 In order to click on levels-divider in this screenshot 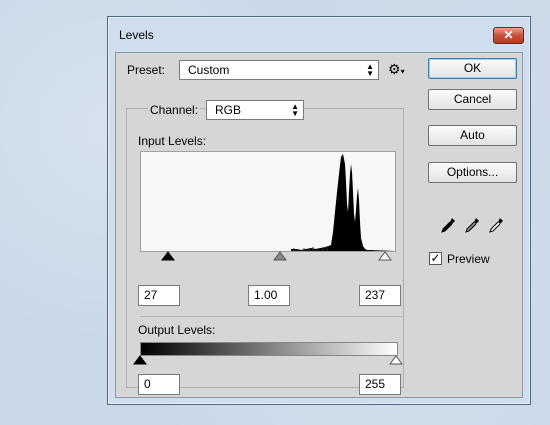, I will do `click(271, 316)`.